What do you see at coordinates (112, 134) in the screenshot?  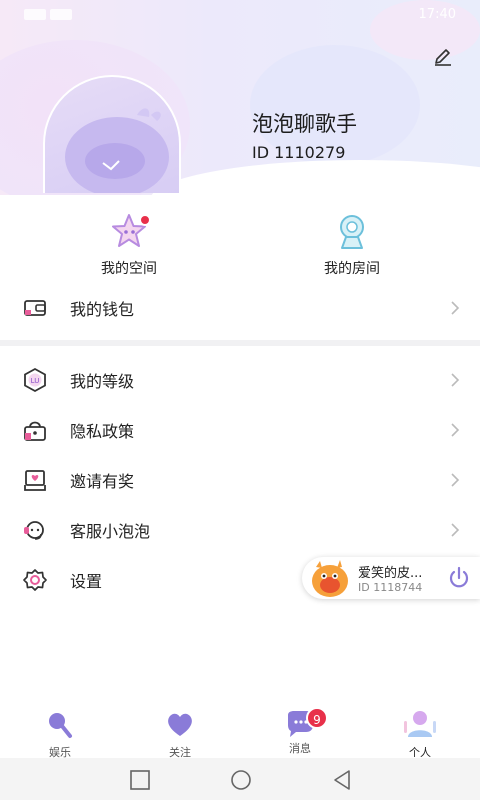 I see `avatar` at bounding box center [112, 134].